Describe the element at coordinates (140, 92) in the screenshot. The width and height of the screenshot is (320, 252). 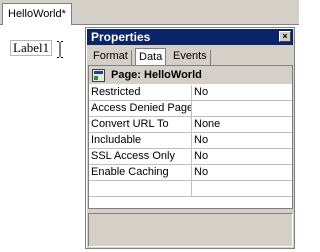
I see `property-name: Restricted` at that location.